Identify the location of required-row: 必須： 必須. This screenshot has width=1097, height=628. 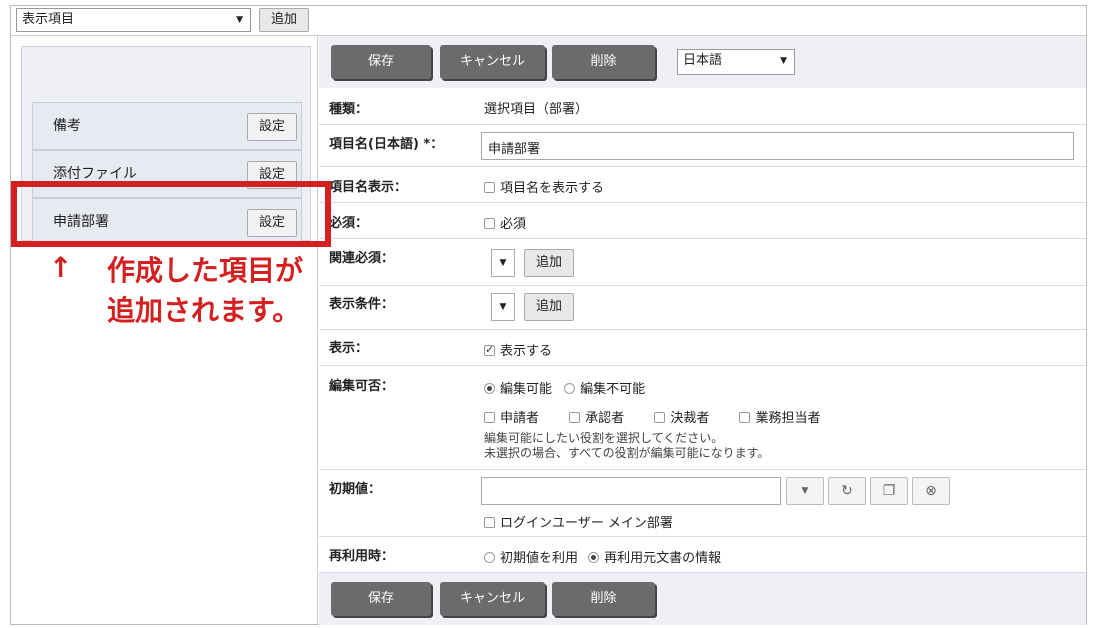
(702, 221).